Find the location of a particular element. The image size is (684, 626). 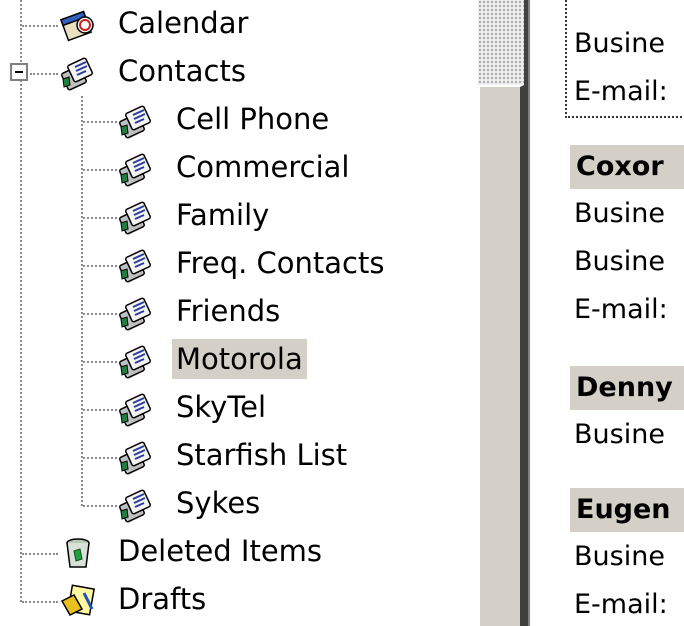

tree-item-calendar: Calendar is located at coordinates (130, 25).